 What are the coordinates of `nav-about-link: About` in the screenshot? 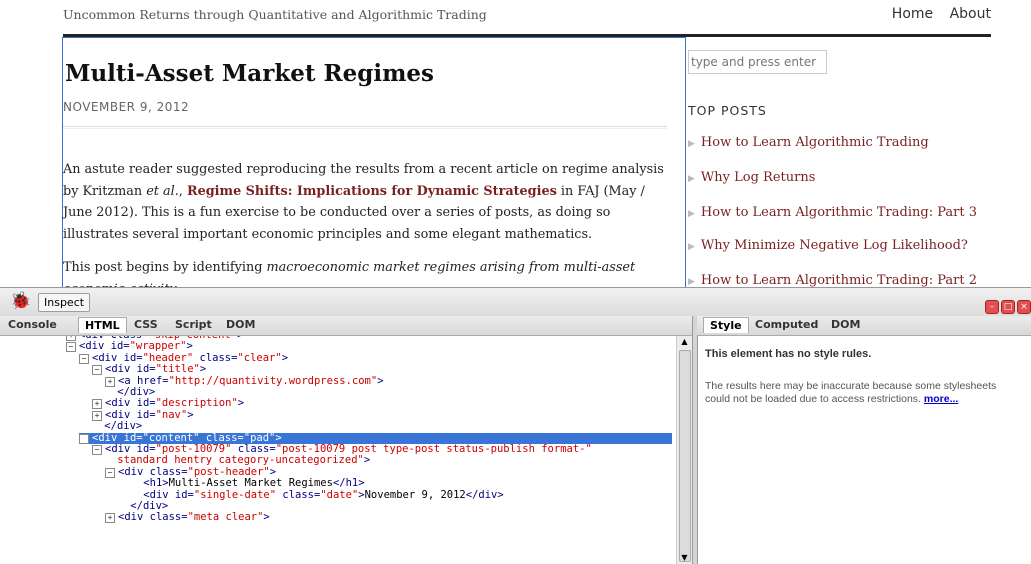 It's located at (970, 14).